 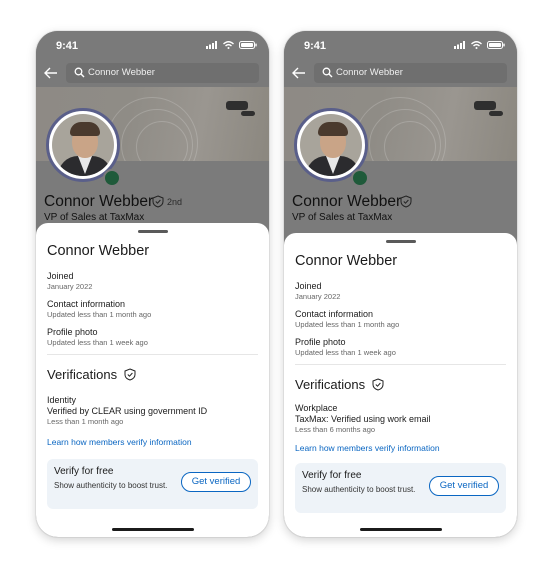 What do you see at coordinates (85, 421) in the screenshot?
I see `verification-time: Less than 1 month ago` at bounding box center [85, 421].